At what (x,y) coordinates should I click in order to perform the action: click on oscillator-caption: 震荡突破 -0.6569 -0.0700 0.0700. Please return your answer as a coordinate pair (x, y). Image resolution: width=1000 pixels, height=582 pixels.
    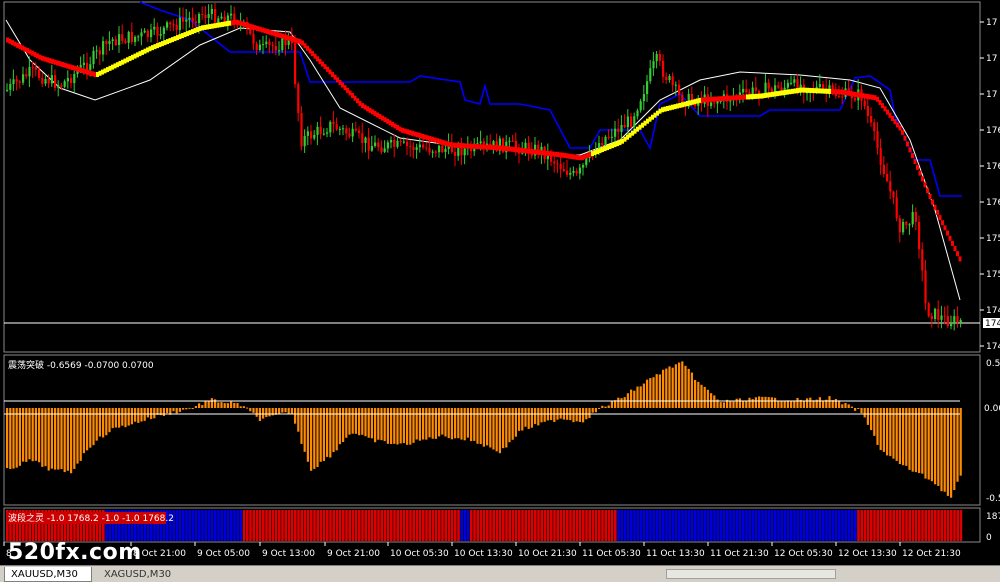
    Looking at the image, I should click on (81, 365).